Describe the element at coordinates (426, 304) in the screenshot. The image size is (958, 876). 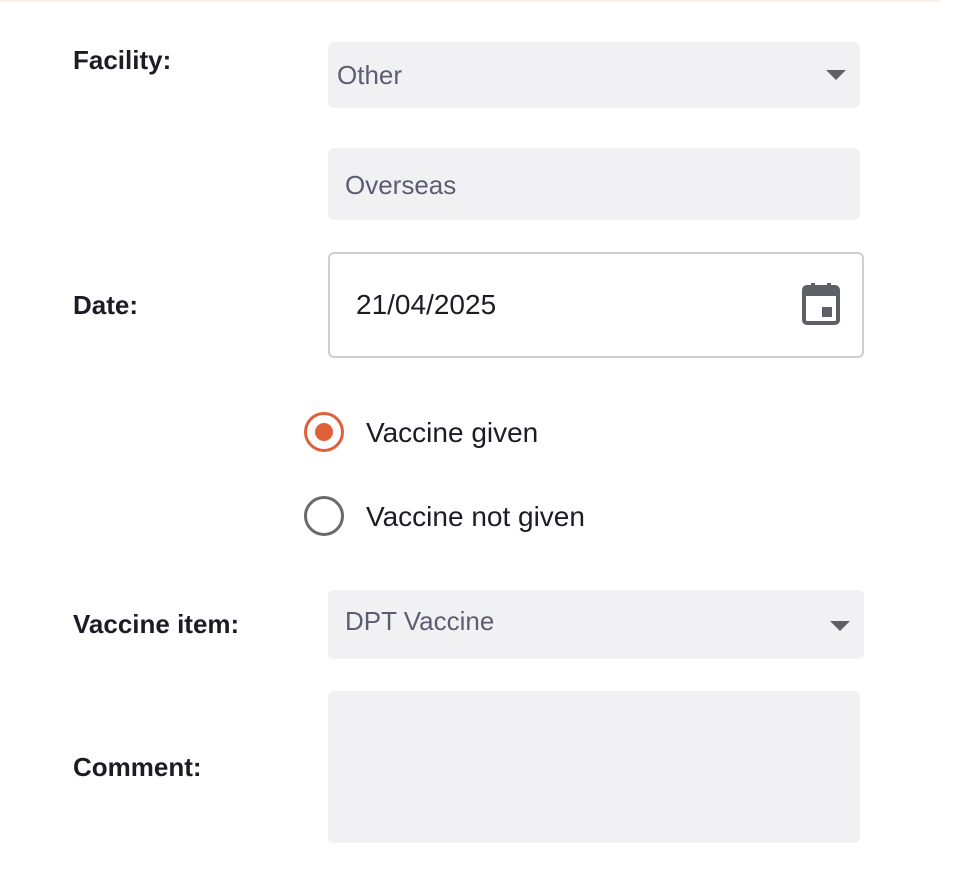
I see `date-value: 21/04/2025` at that location.